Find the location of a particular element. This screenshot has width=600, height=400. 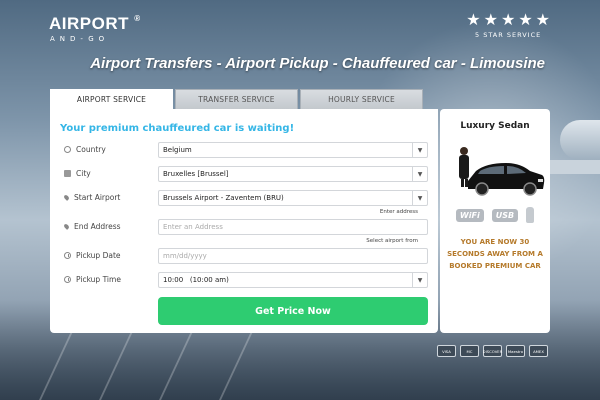

globe-icon is located at coordinates (67, 149).